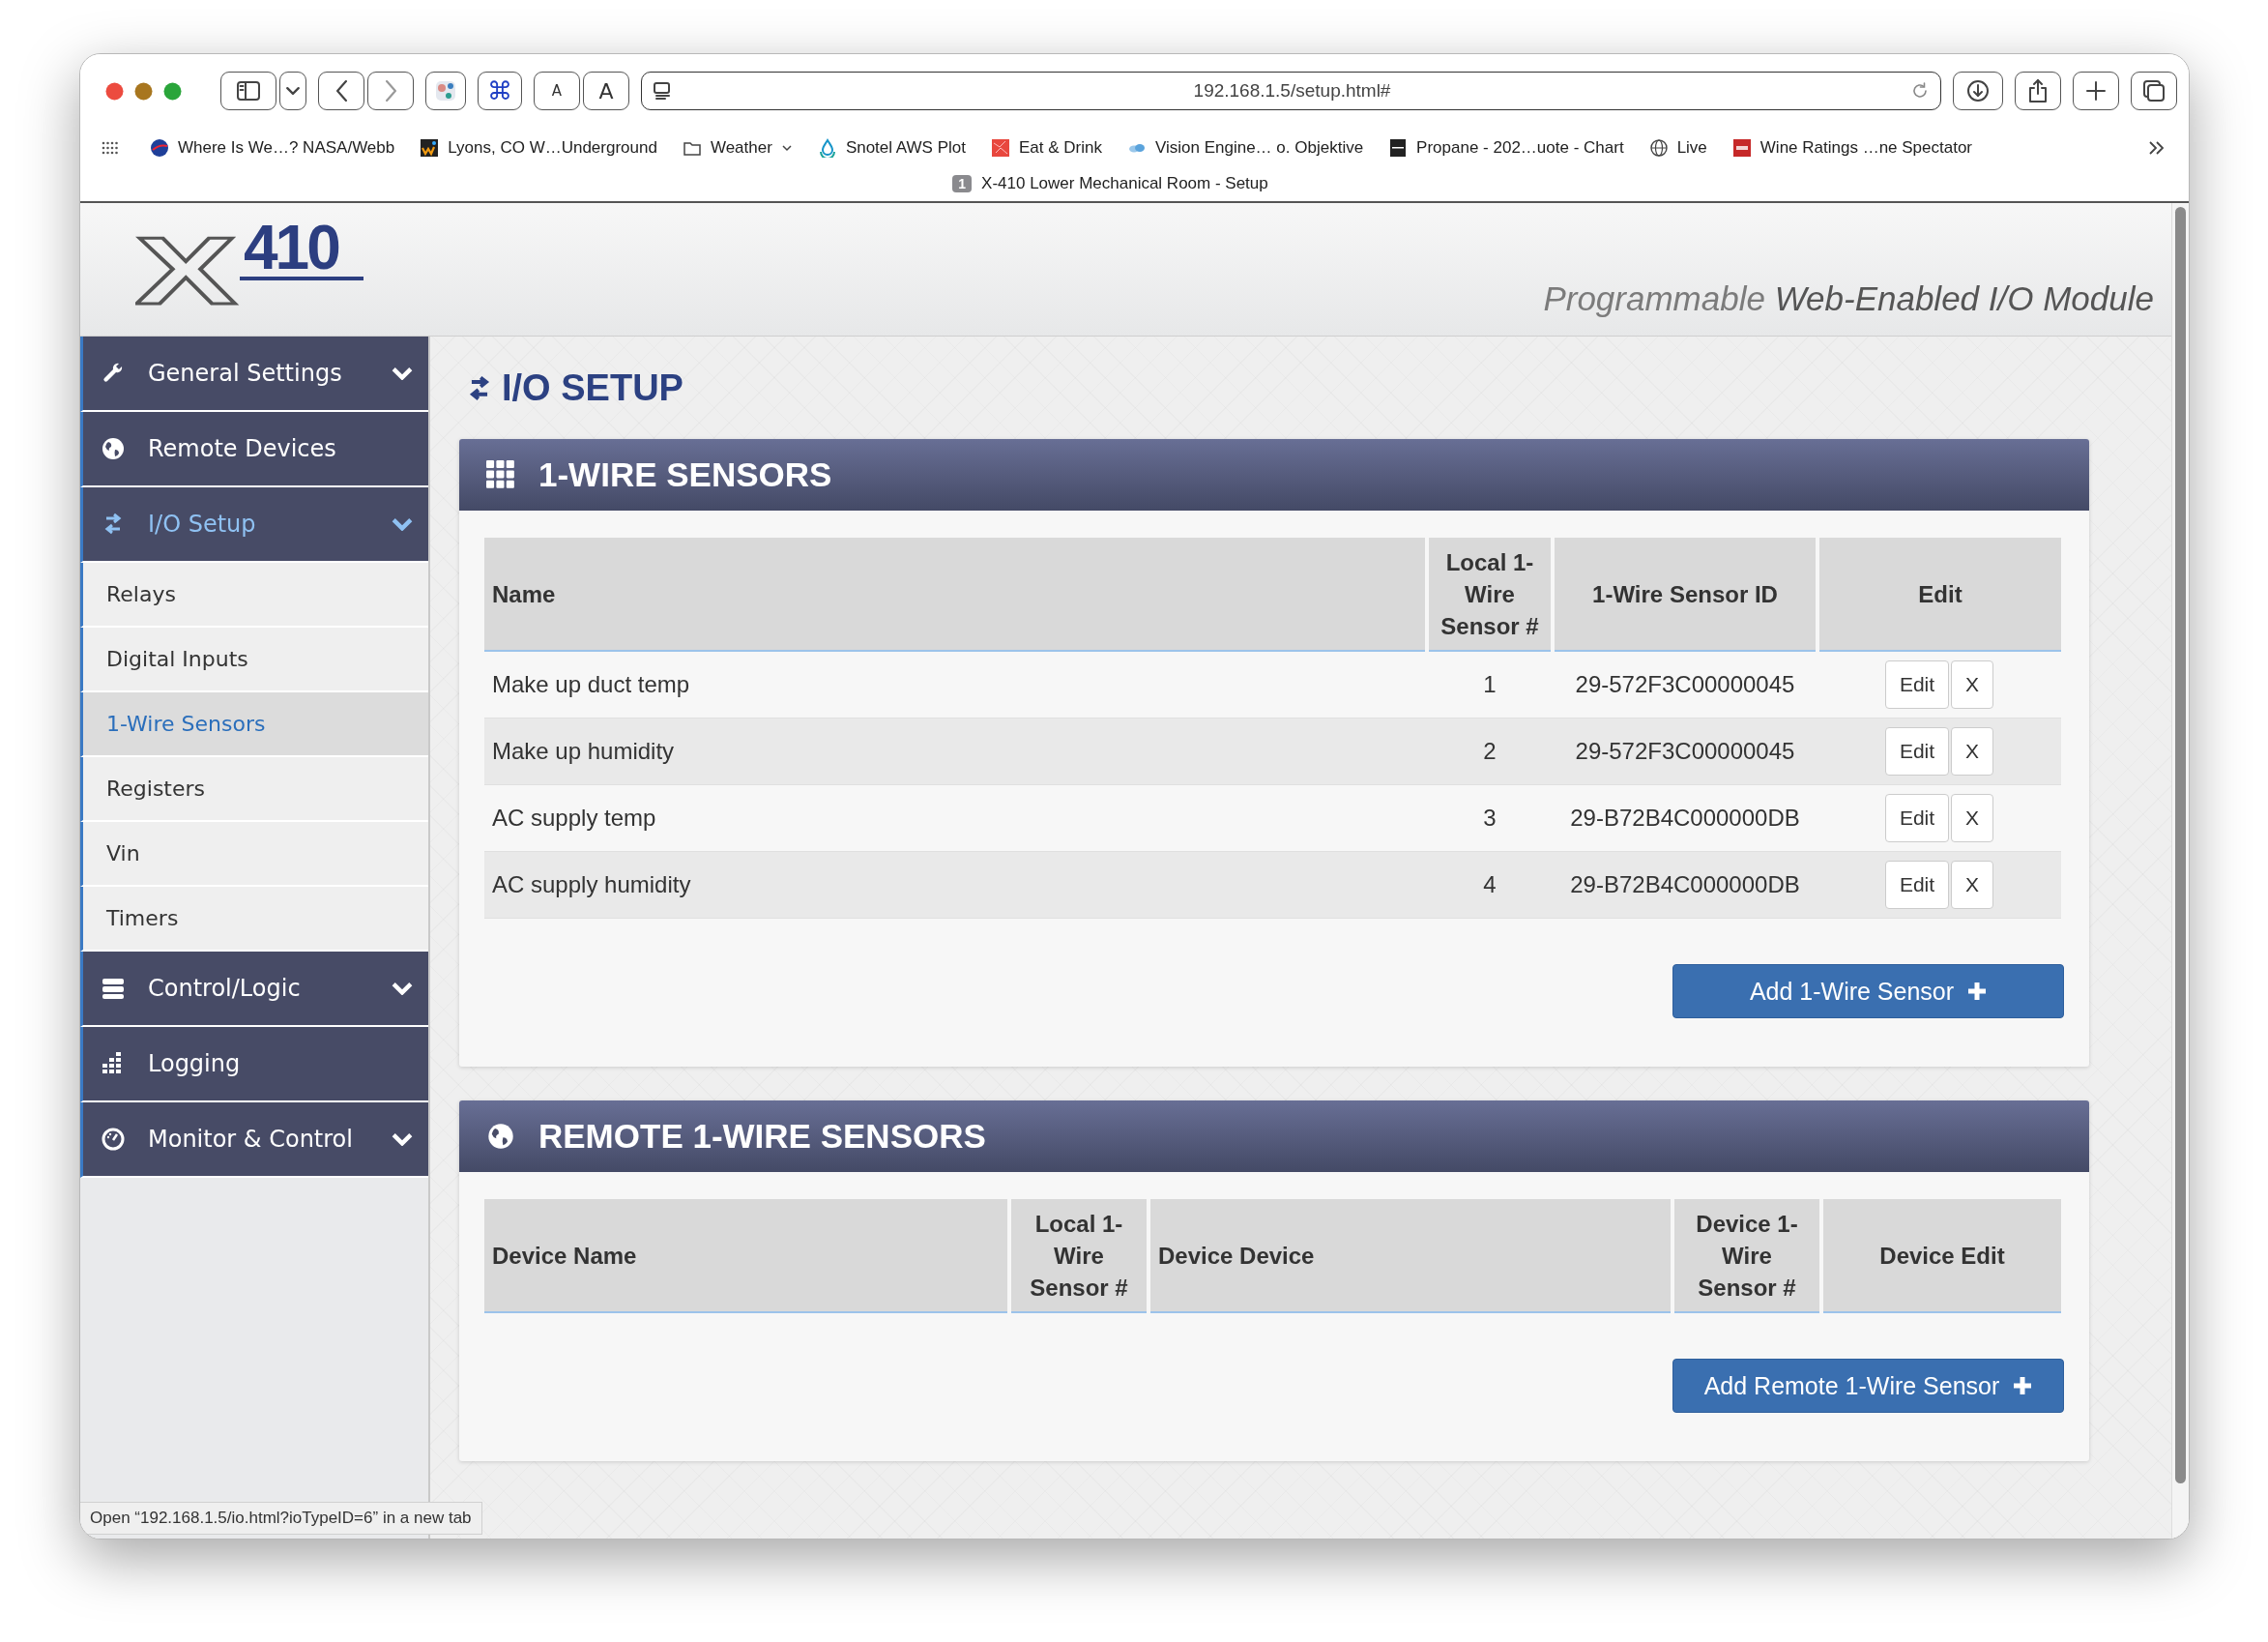  What do you see at coordinates (1939, 594) in the screenshot?
I see `column-header: Edit` at bounding box center [1939, 594].